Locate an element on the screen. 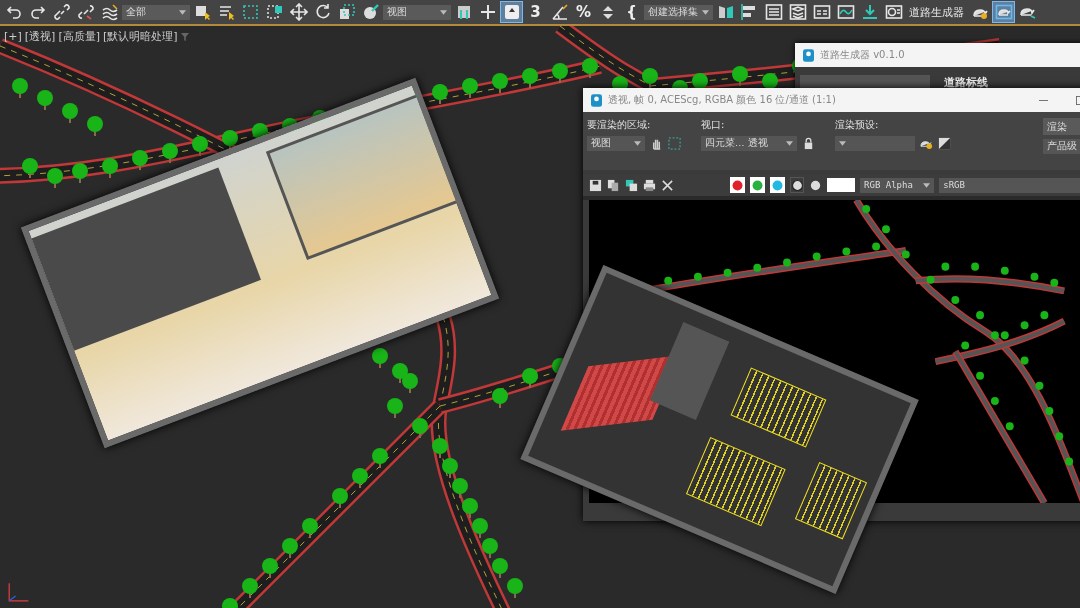  move-icon is located at coordinates (298, 12).